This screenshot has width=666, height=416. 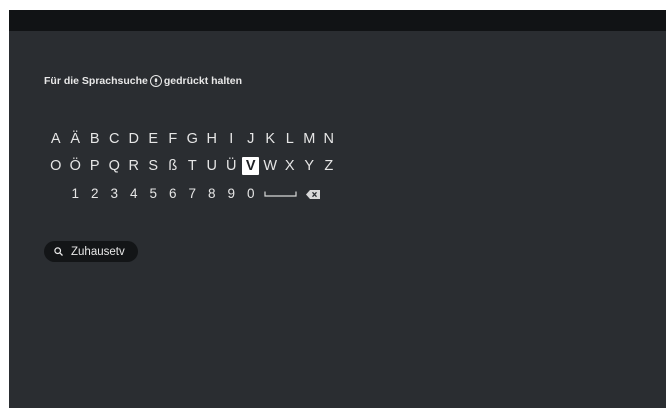 What do you see at coordinates (96, 81) in the screenshot?
I see `hint-text-before: Für die Sprachsuche` at bounding box center [96, 81].